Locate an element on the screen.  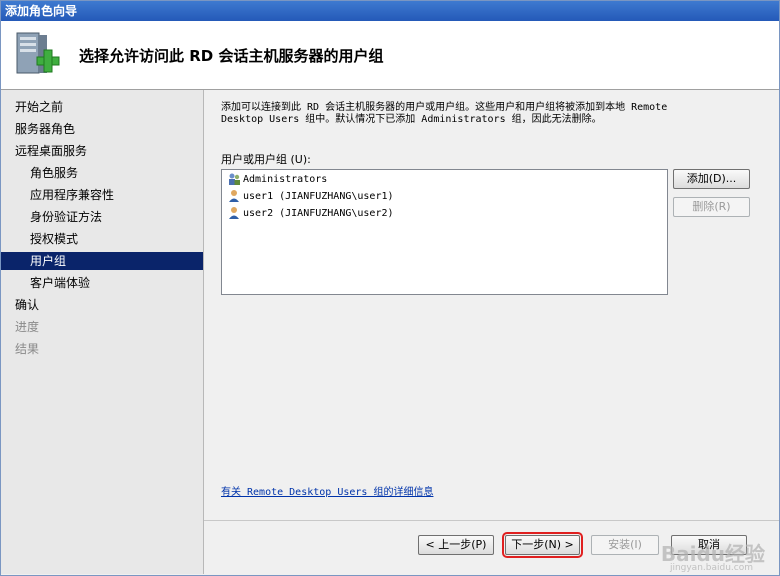
sidebar-item-confirmation: 确认 is located at coordinates (102, 305).